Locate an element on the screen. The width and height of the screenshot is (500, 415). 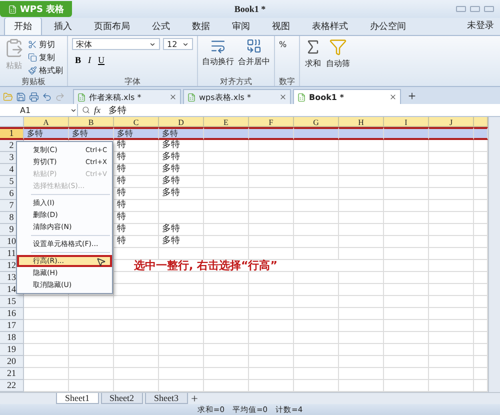
ribbon-tab: 插入 is located at coordinates (63, 26).